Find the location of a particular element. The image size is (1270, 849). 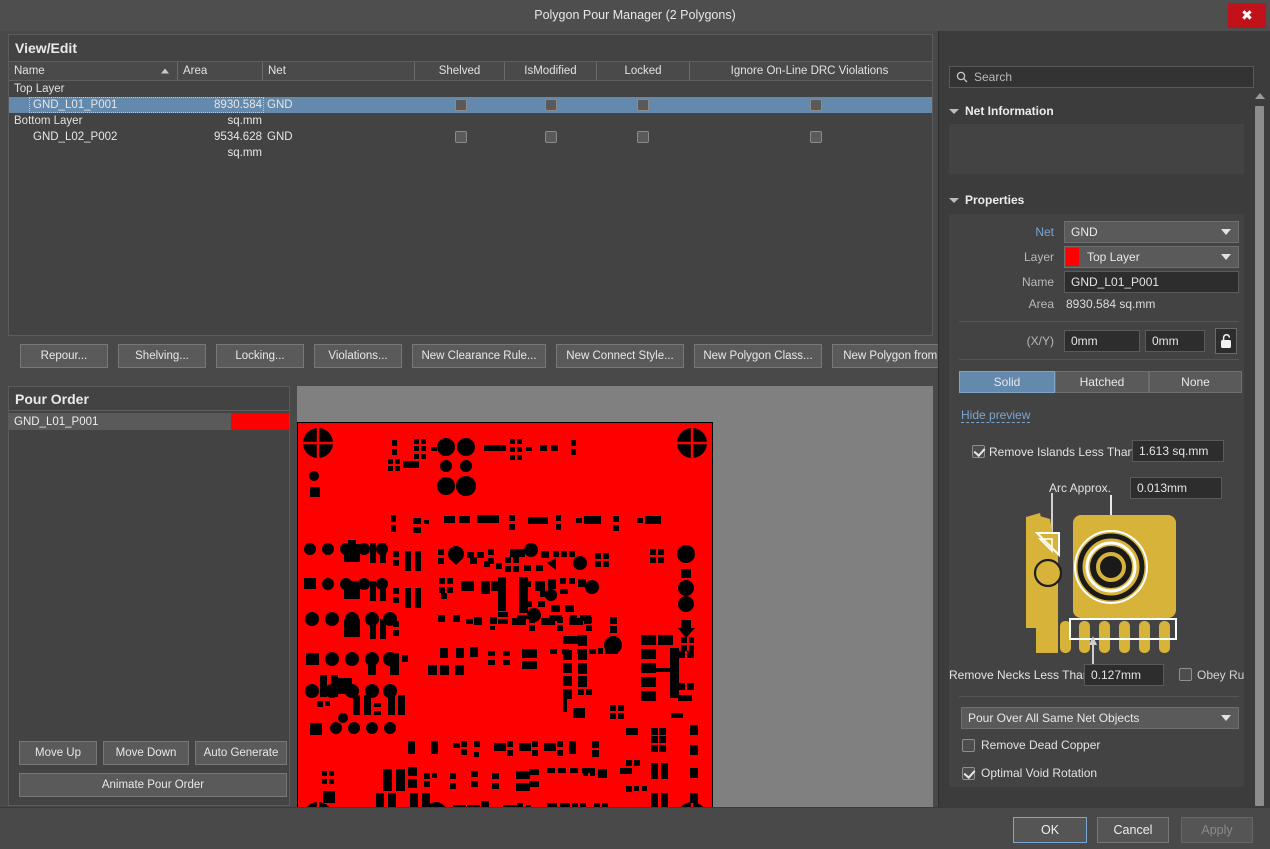

name-label: Name is located at coordinates (1037, 282).